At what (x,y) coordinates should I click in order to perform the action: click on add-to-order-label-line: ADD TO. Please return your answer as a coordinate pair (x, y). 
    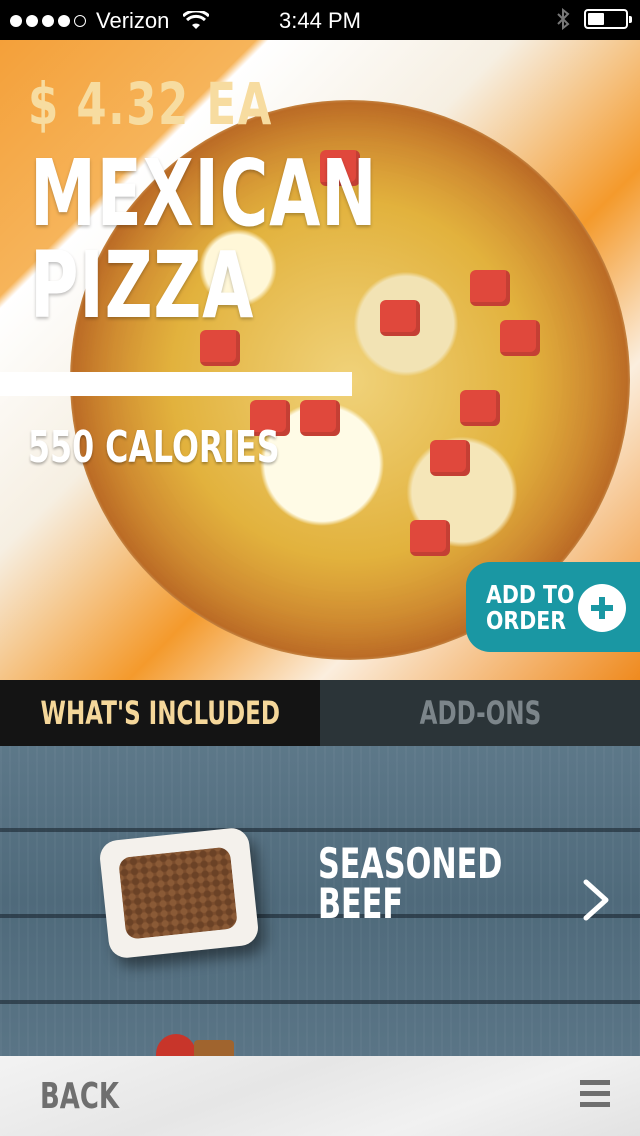
    Looking at the image, I should click on (530, 594).